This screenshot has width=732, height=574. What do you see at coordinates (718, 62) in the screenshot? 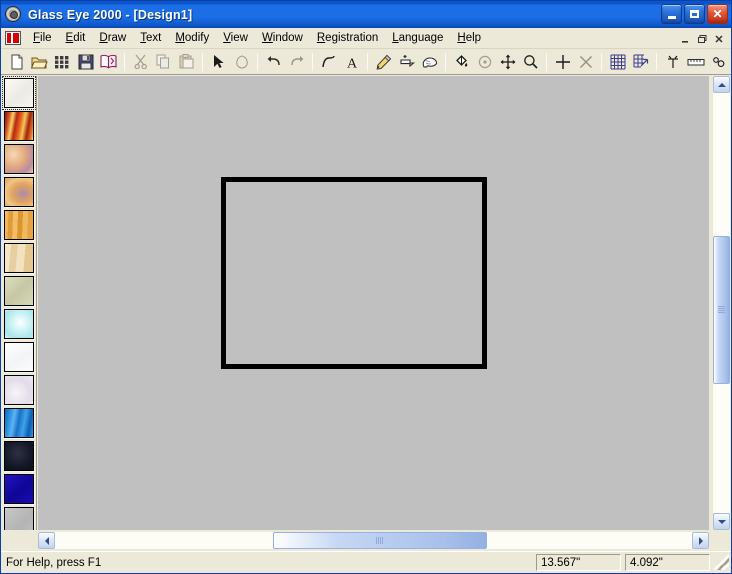
I see `bead-dots-icon` at bounding box center [718, 62].